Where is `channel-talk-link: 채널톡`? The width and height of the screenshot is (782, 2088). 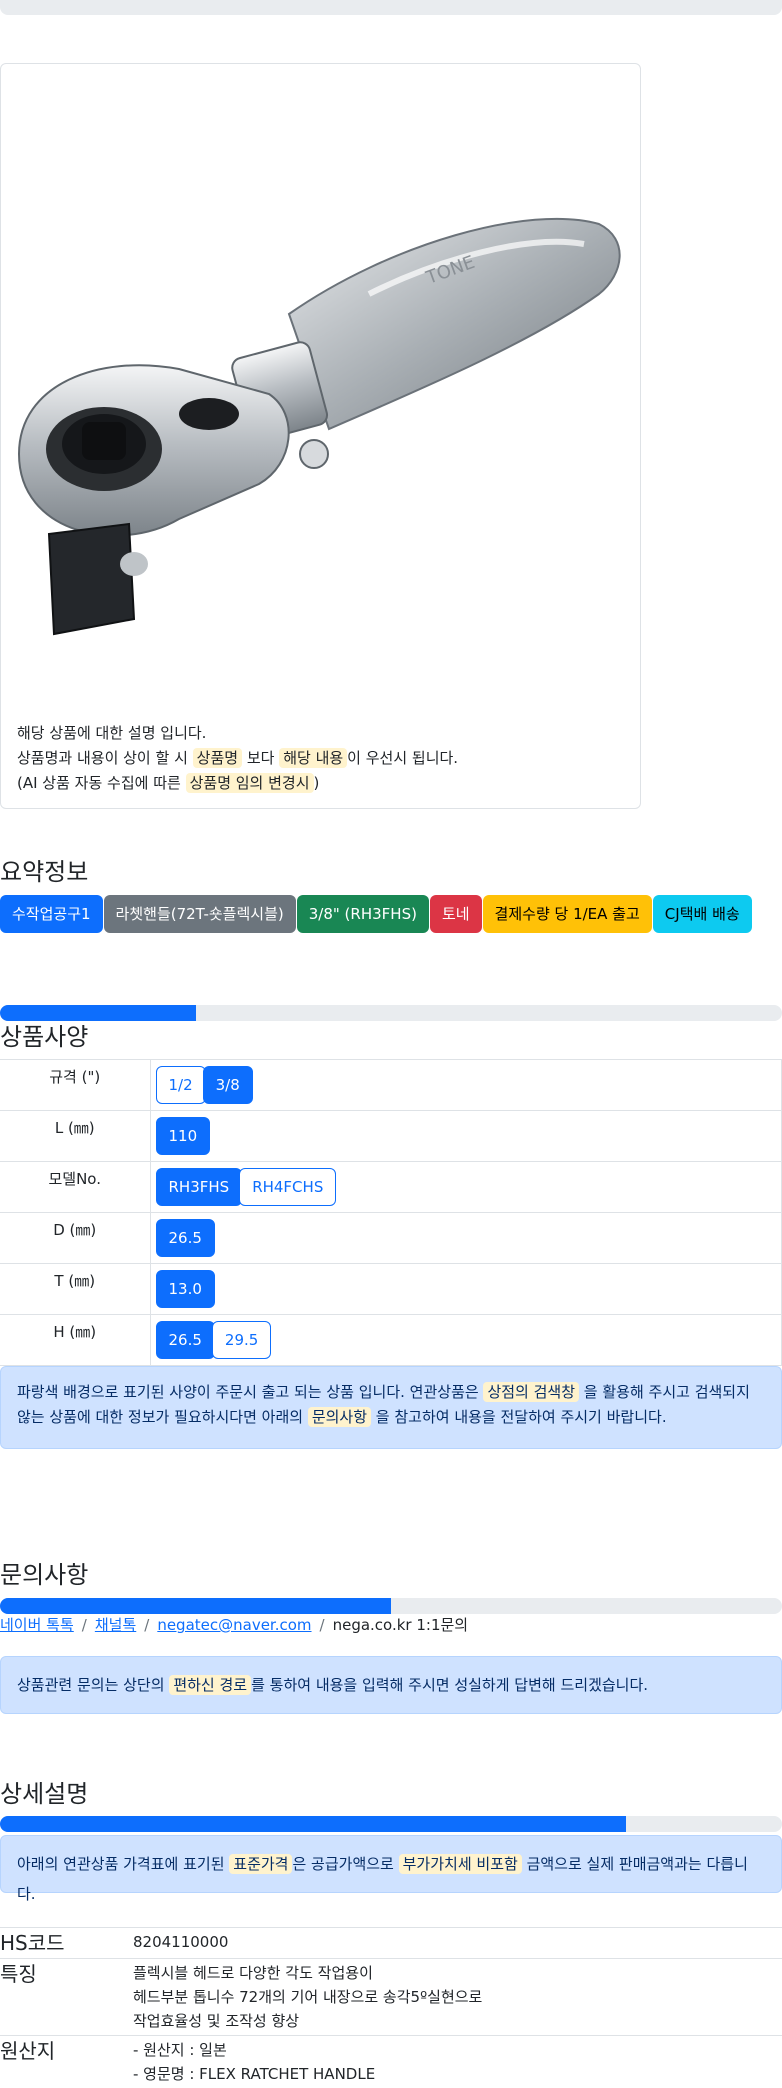
channel-talk-link: 채널톡 is located at coordinates (115, 1625).